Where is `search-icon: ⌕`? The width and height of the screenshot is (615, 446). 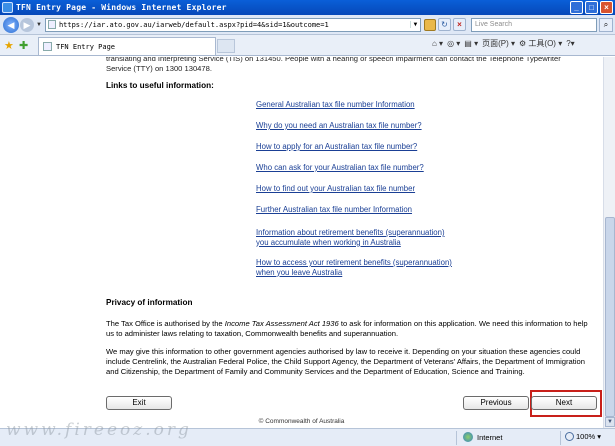
search-icon: ⌕ is located at coordinates (606, 25).